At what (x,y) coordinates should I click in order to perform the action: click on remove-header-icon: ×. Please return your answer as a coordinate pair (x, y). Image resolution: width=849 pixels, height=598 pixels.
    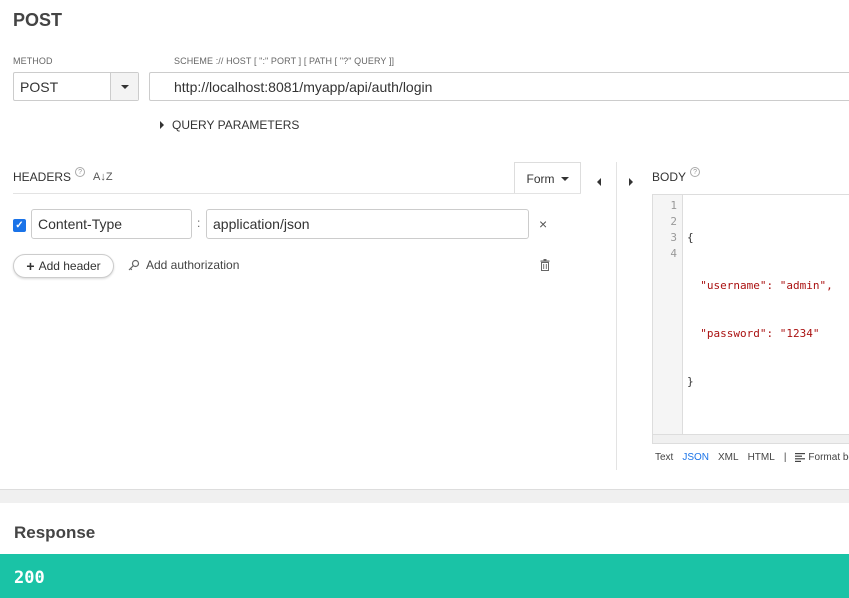
    Looking at the image, I should click on (543, 224).